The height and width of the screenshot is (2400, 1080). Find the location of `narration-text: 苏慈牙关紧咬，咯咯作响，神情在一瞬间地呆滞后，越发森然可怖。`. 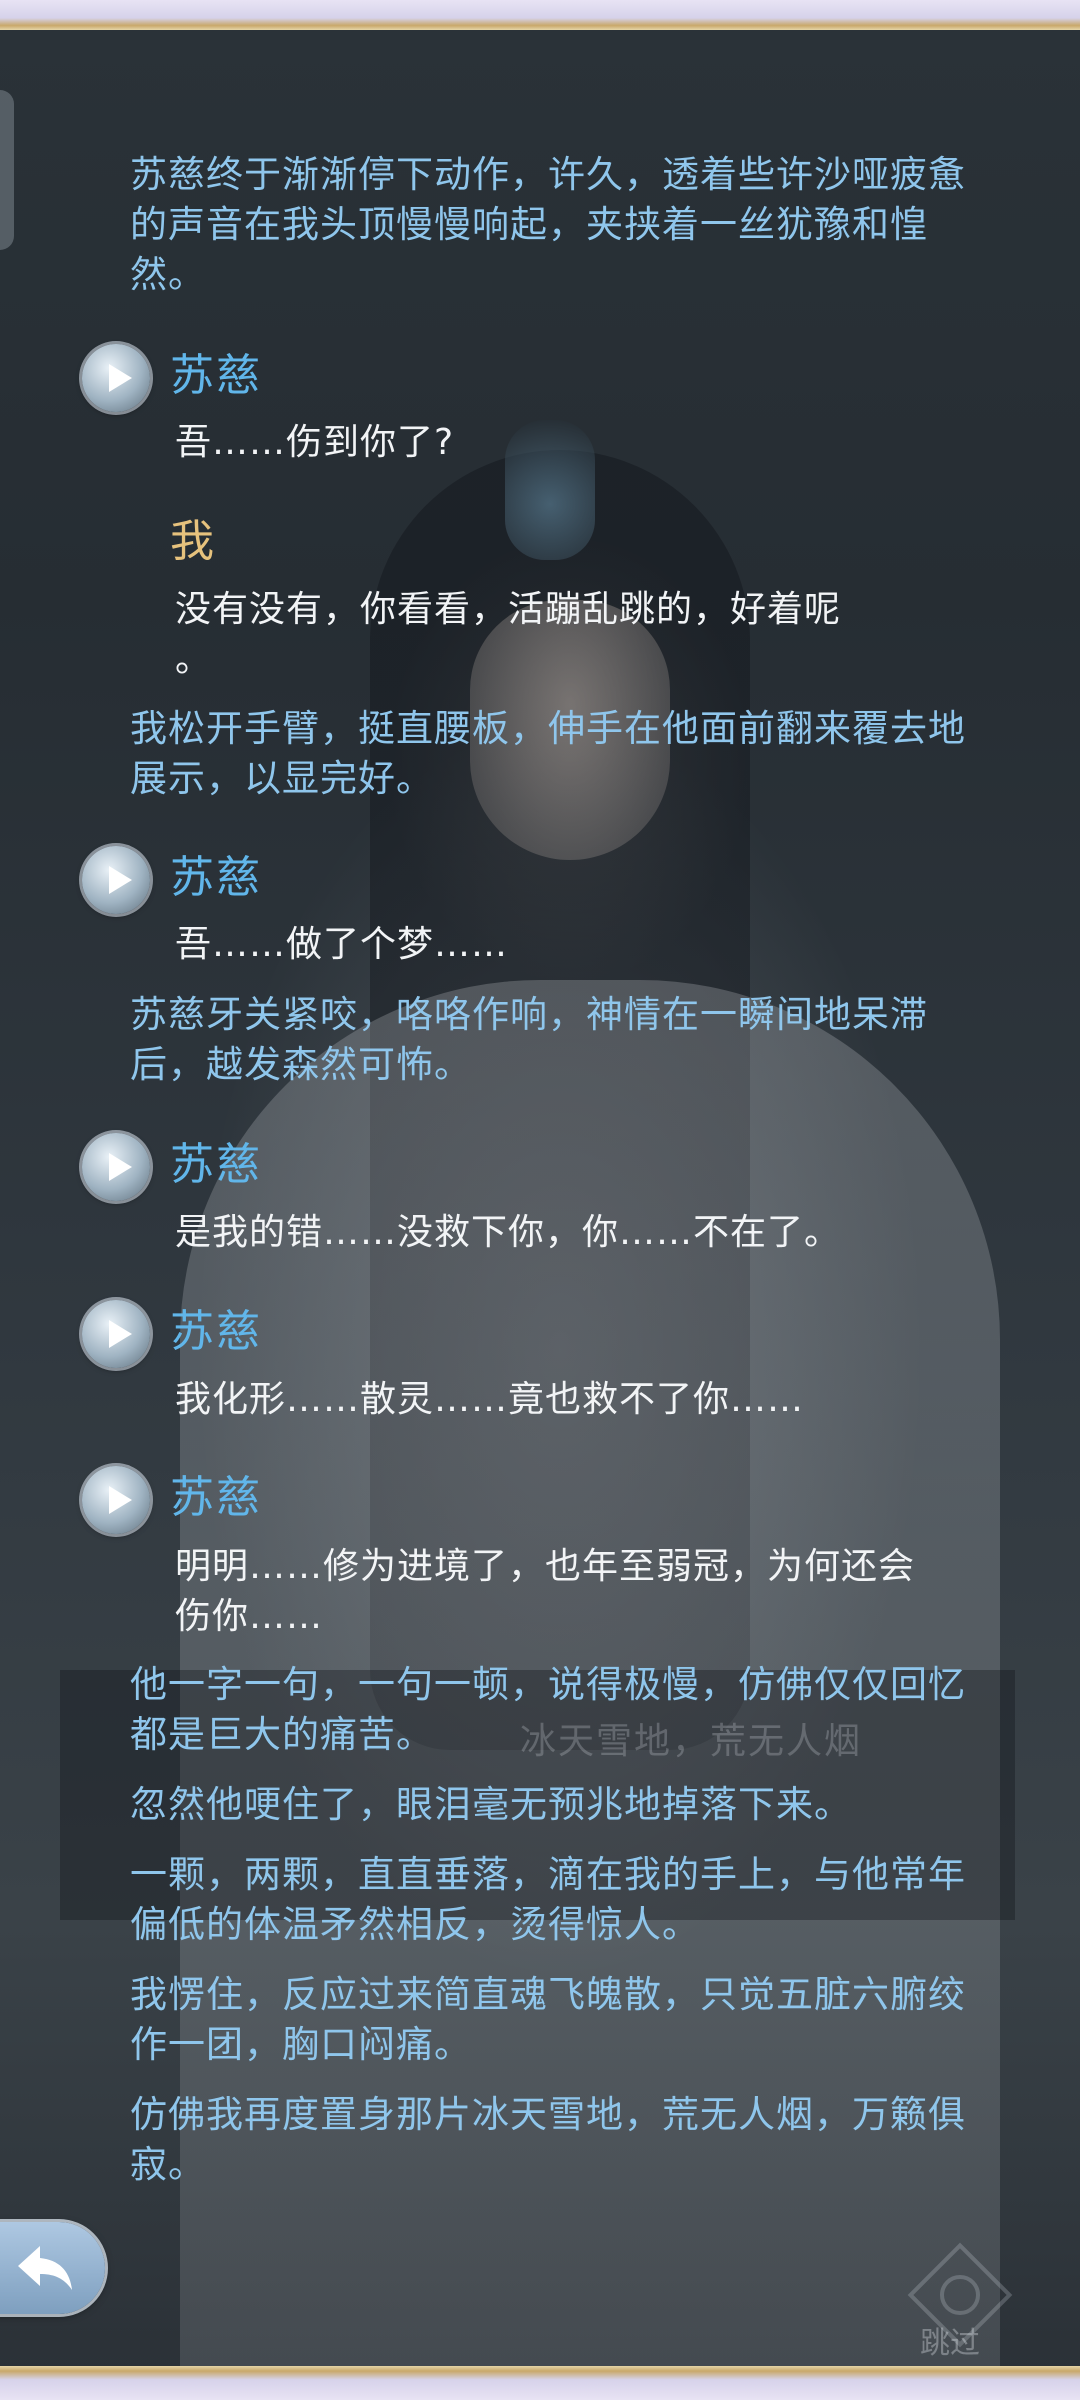

narration-text: 苏慈牙关紧咬，咯咯作响，神情在一瞬间地呆滞后，越发森然可怖。 is located at coordinates (529, 1039).